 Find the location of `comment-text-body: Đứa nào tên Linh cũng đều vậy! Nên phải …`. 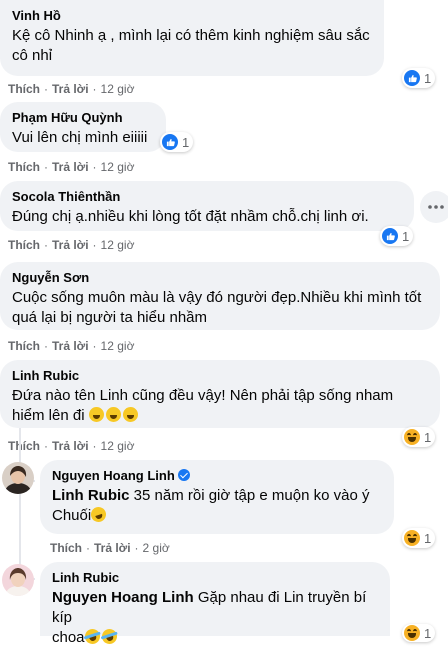

comment-text-body: Đứa nào tên Linh cũng đều vậy! Nên phải … is located at coordinates (203, 405).